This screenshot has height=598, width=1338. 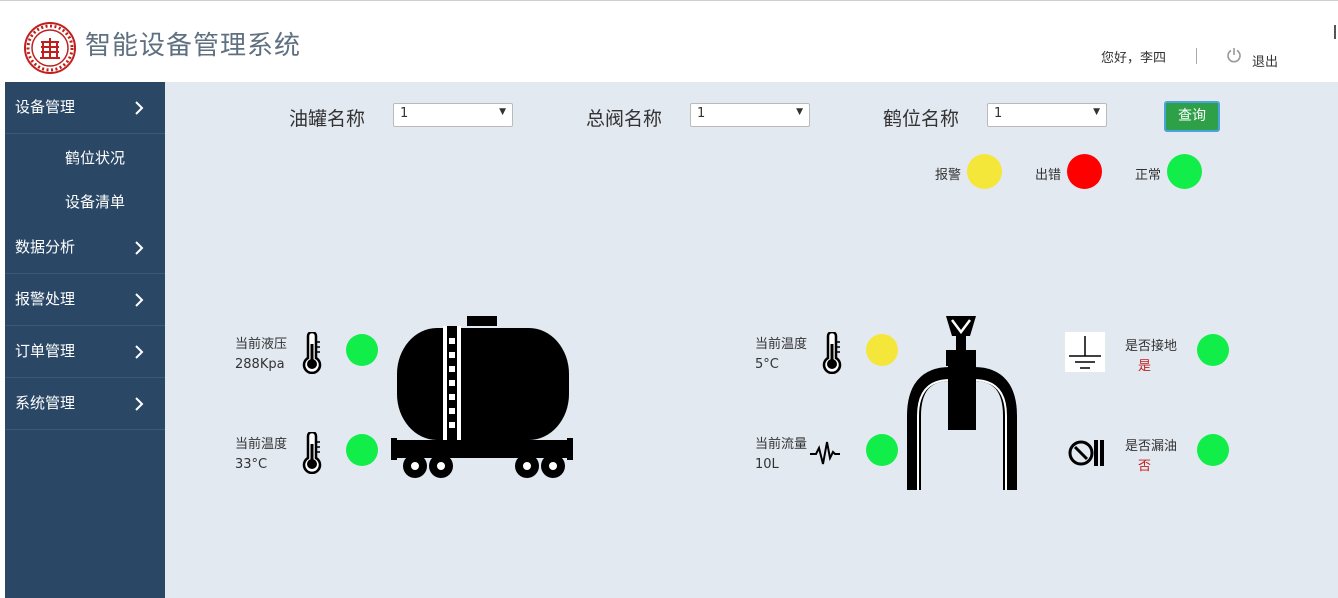 I want to click on tank-name-select: 1 ▼, so click(x=453, y=115).